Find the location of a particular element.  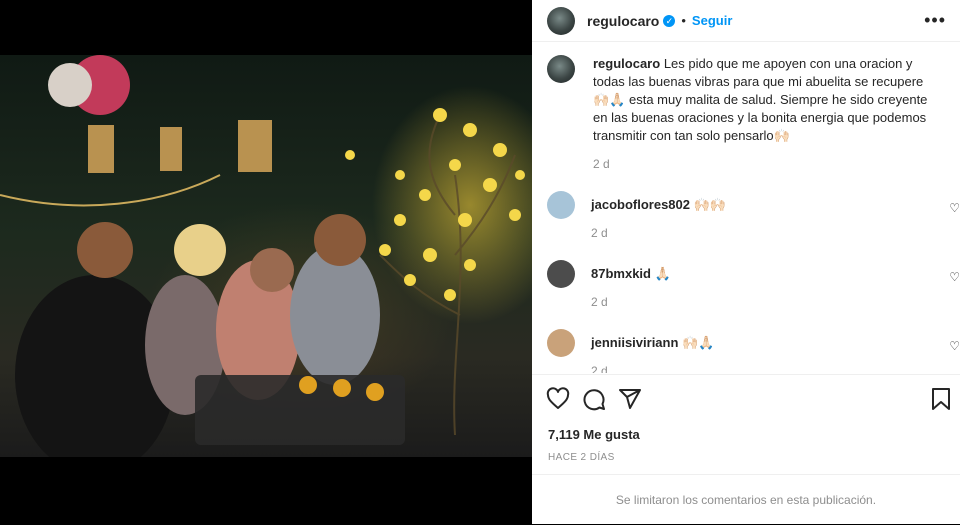

comment-username: jacoboflores802 is located at coordinates (640, 204).